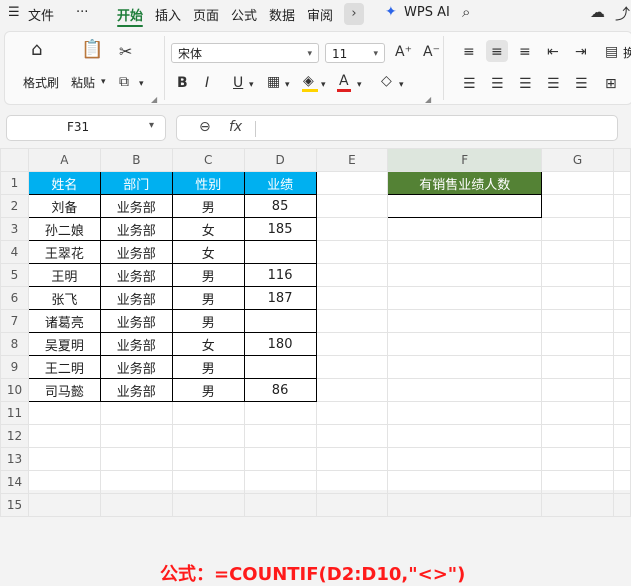  What do you see at coordinates (352, 344) in the screenshot?
I see `cell-e8` at bounding box center [352, 344].